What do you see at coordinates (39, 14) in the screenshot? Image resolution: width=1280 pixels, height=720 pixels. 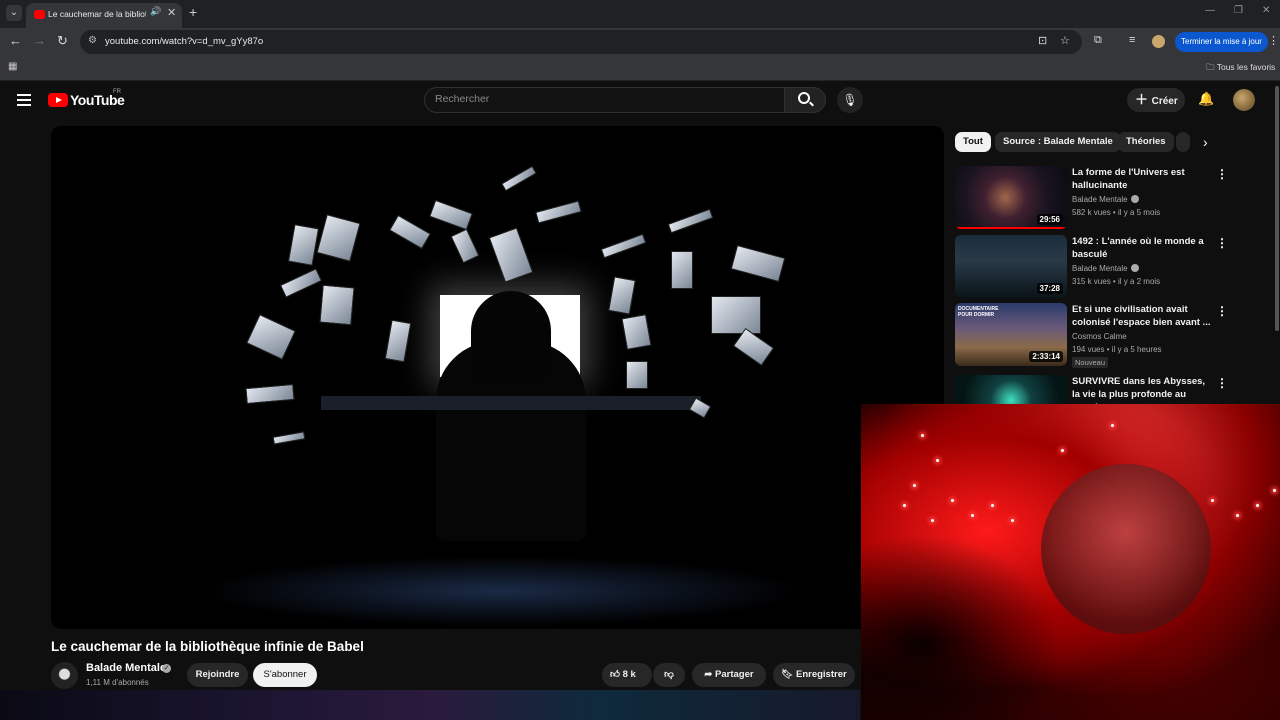 I see `youtube-favicon-icon` at bounding box center [39, 14].